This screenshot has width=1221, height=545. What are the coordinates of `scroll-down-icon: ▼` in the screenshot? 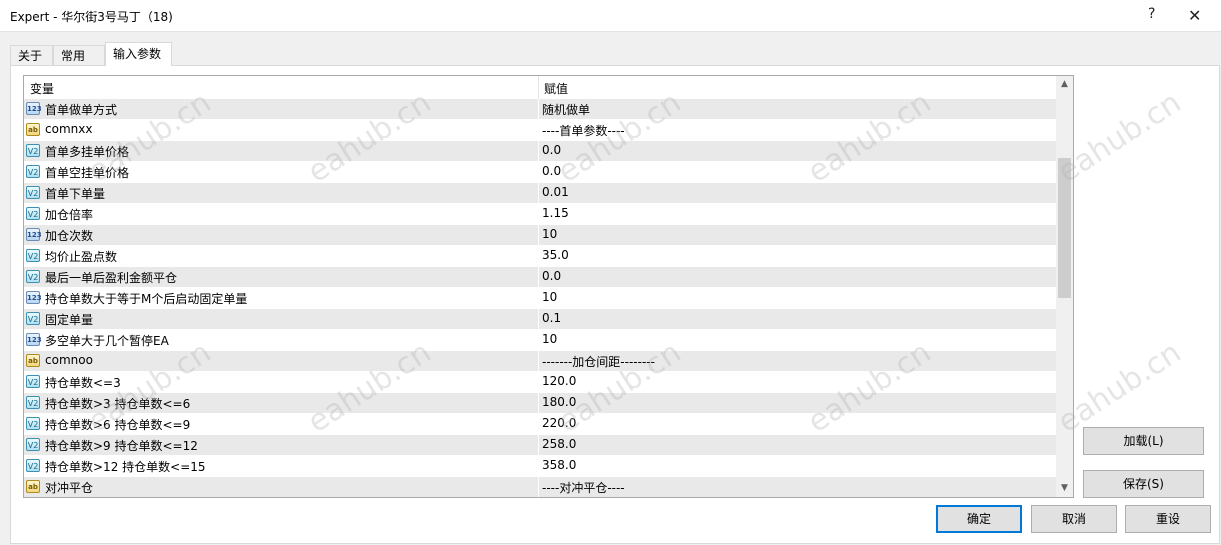 It's located at (1064, 488).